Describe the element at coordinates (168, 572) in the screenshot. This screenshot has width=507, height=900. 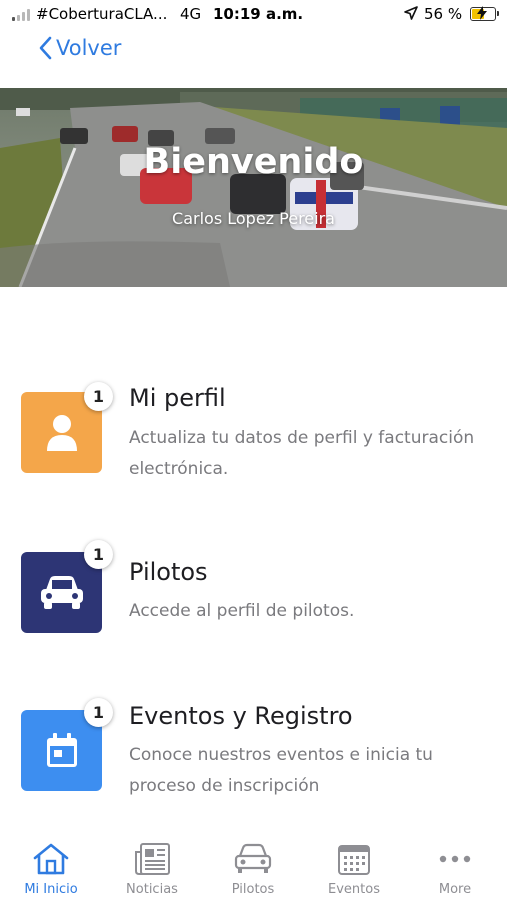
I see `menu-item-title: Pilotos` at that location.